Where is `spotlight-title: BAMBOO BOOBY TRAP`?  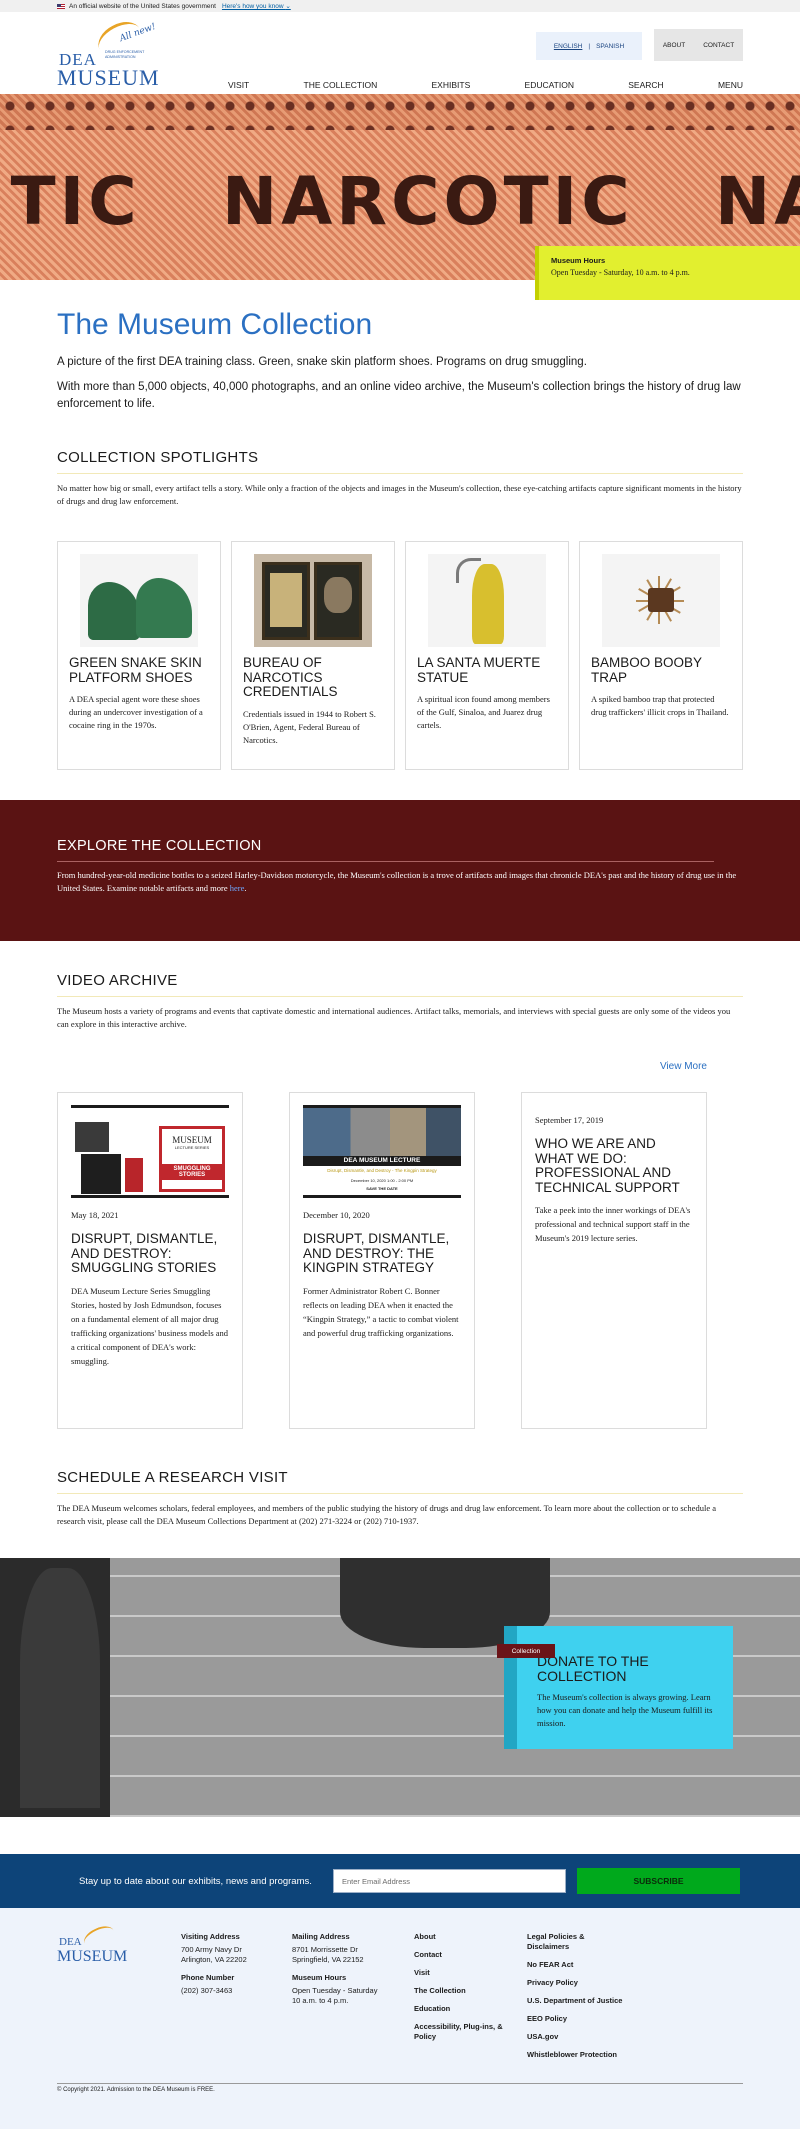
spotlight-title: BAMBOO BOOBY TRAP is located at coordinates (646, 670).